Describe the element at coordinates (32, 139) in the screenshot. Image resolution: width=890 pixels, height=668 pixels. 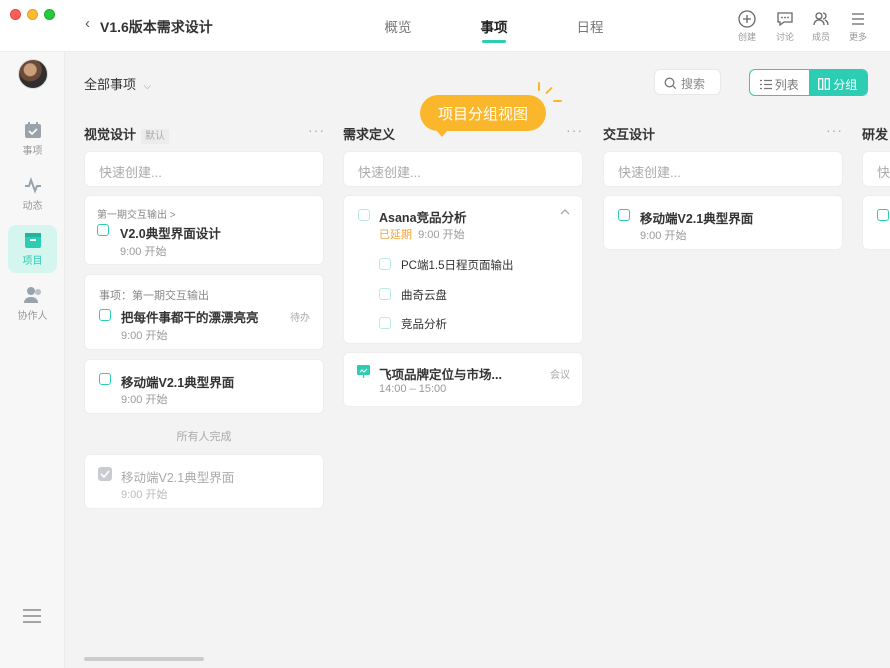
I see `sidebar-item-items: 事项` at that location.